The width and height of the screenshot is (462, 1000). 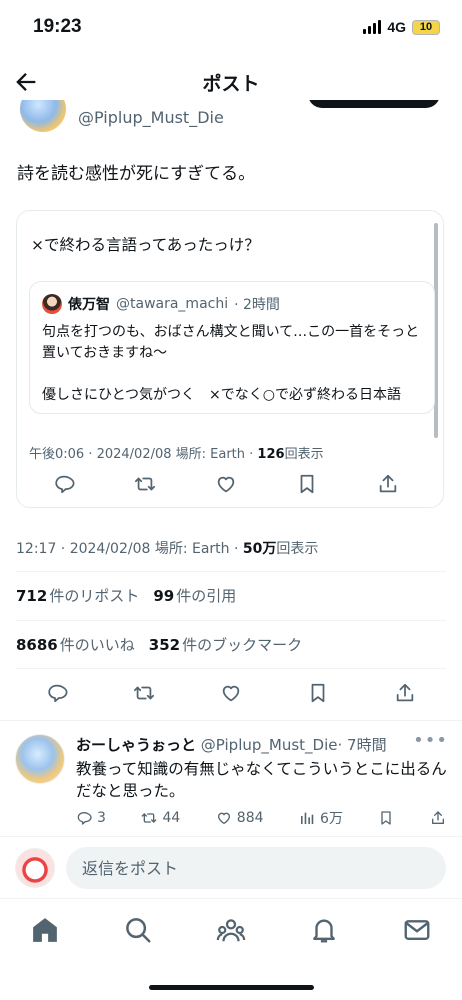 I want to click on reply-author-name: おーしゃうぉっと, so click(x=136, y=745).